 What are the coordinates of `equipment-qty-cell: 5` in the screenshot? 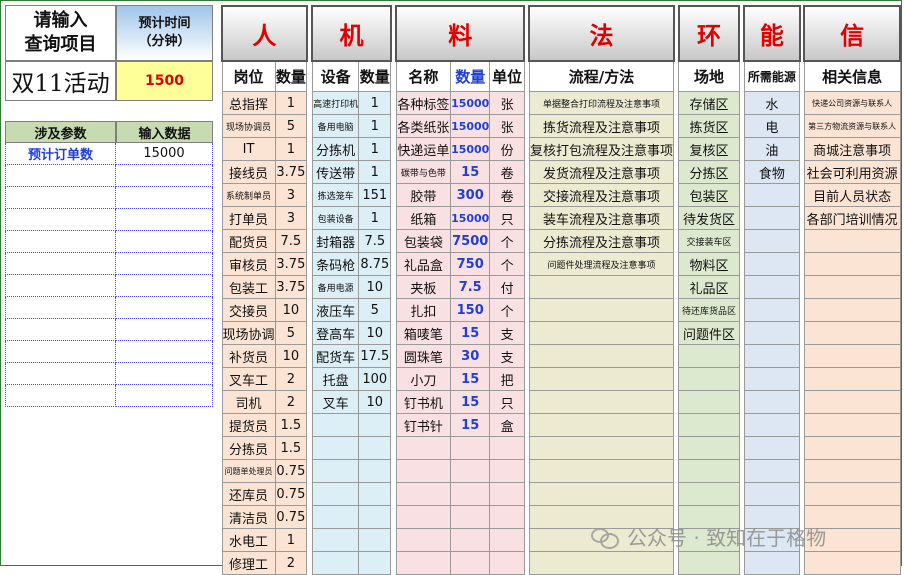 It's located at (375, 310).